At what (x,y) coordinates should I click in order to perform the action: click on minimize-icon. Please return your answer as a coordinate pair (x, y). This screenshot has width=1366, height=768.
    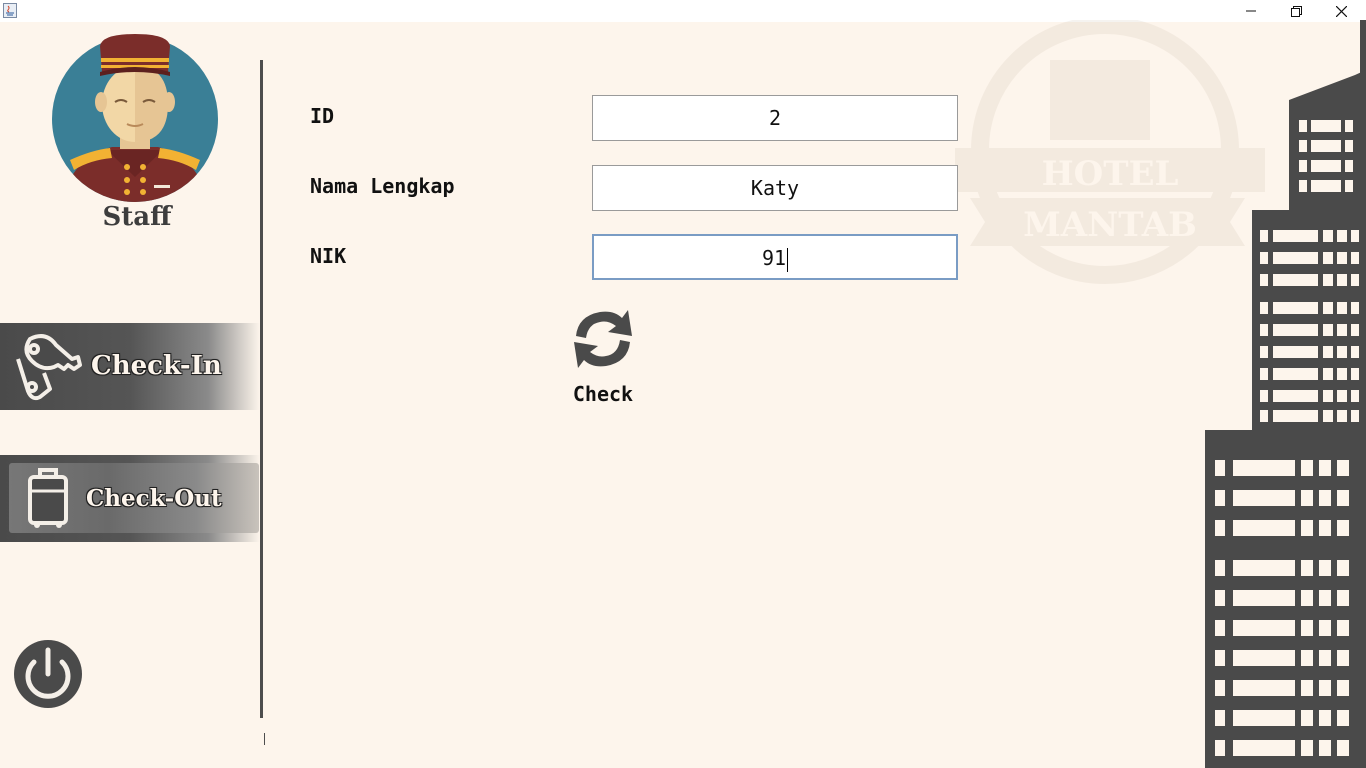
    Looking at the image, I should click on (1251, 11).